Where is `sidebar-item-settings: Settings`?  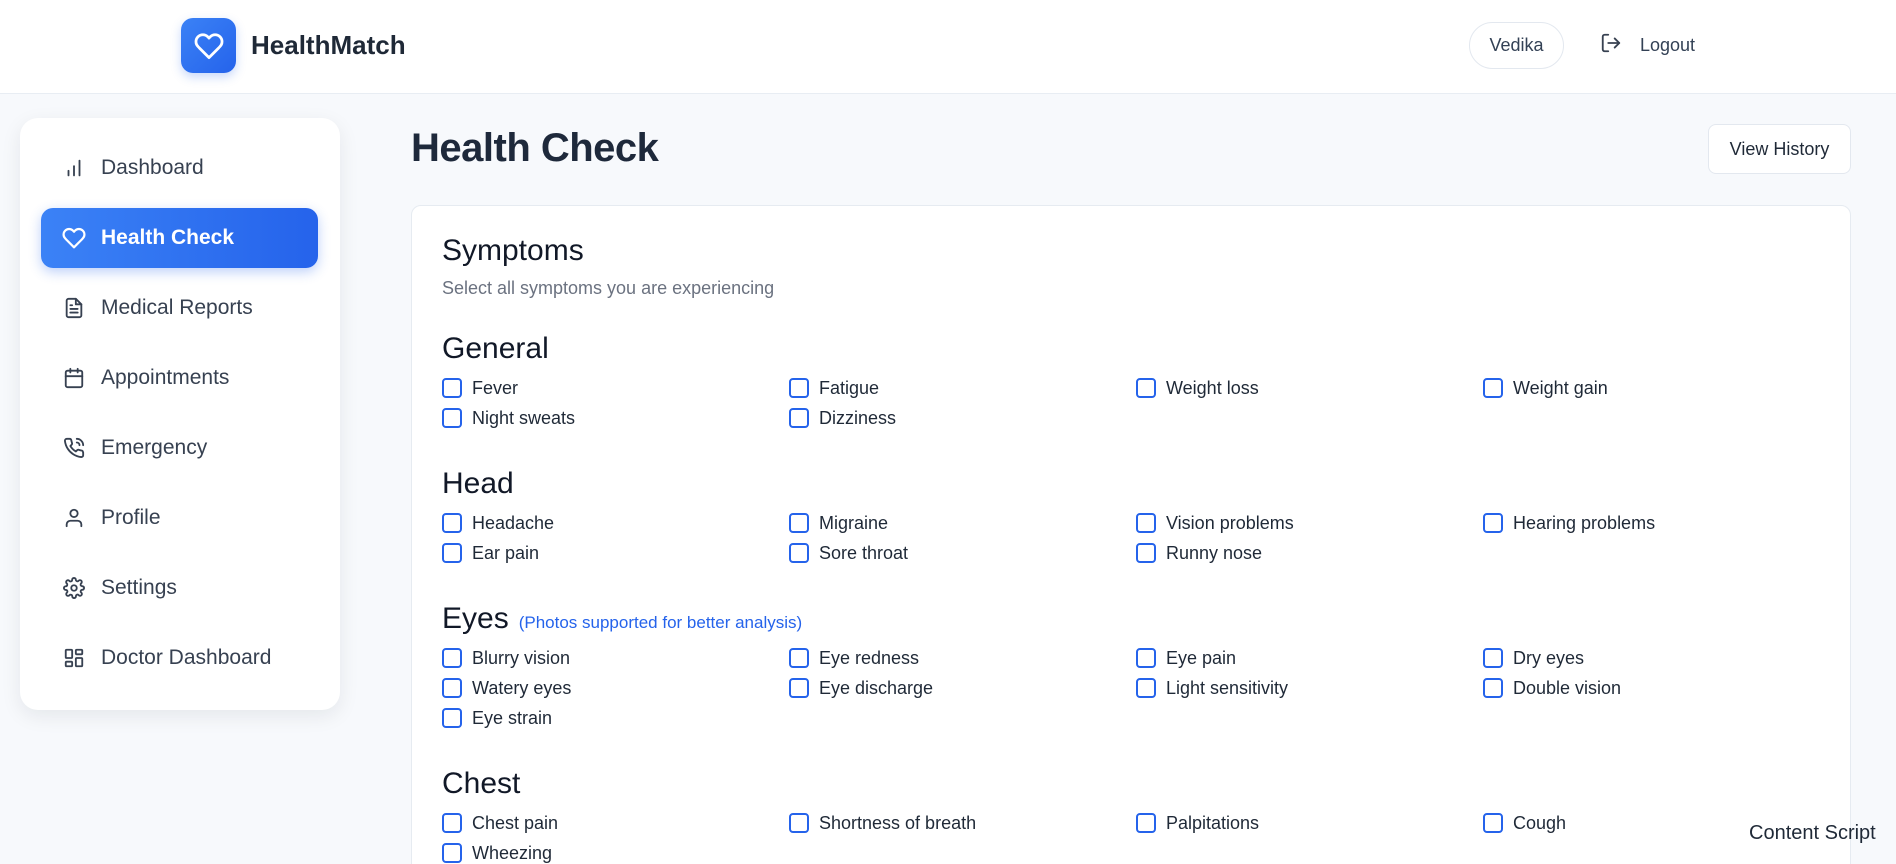 sidebar-item-settings: Settings is located at coordinates (179, 588).